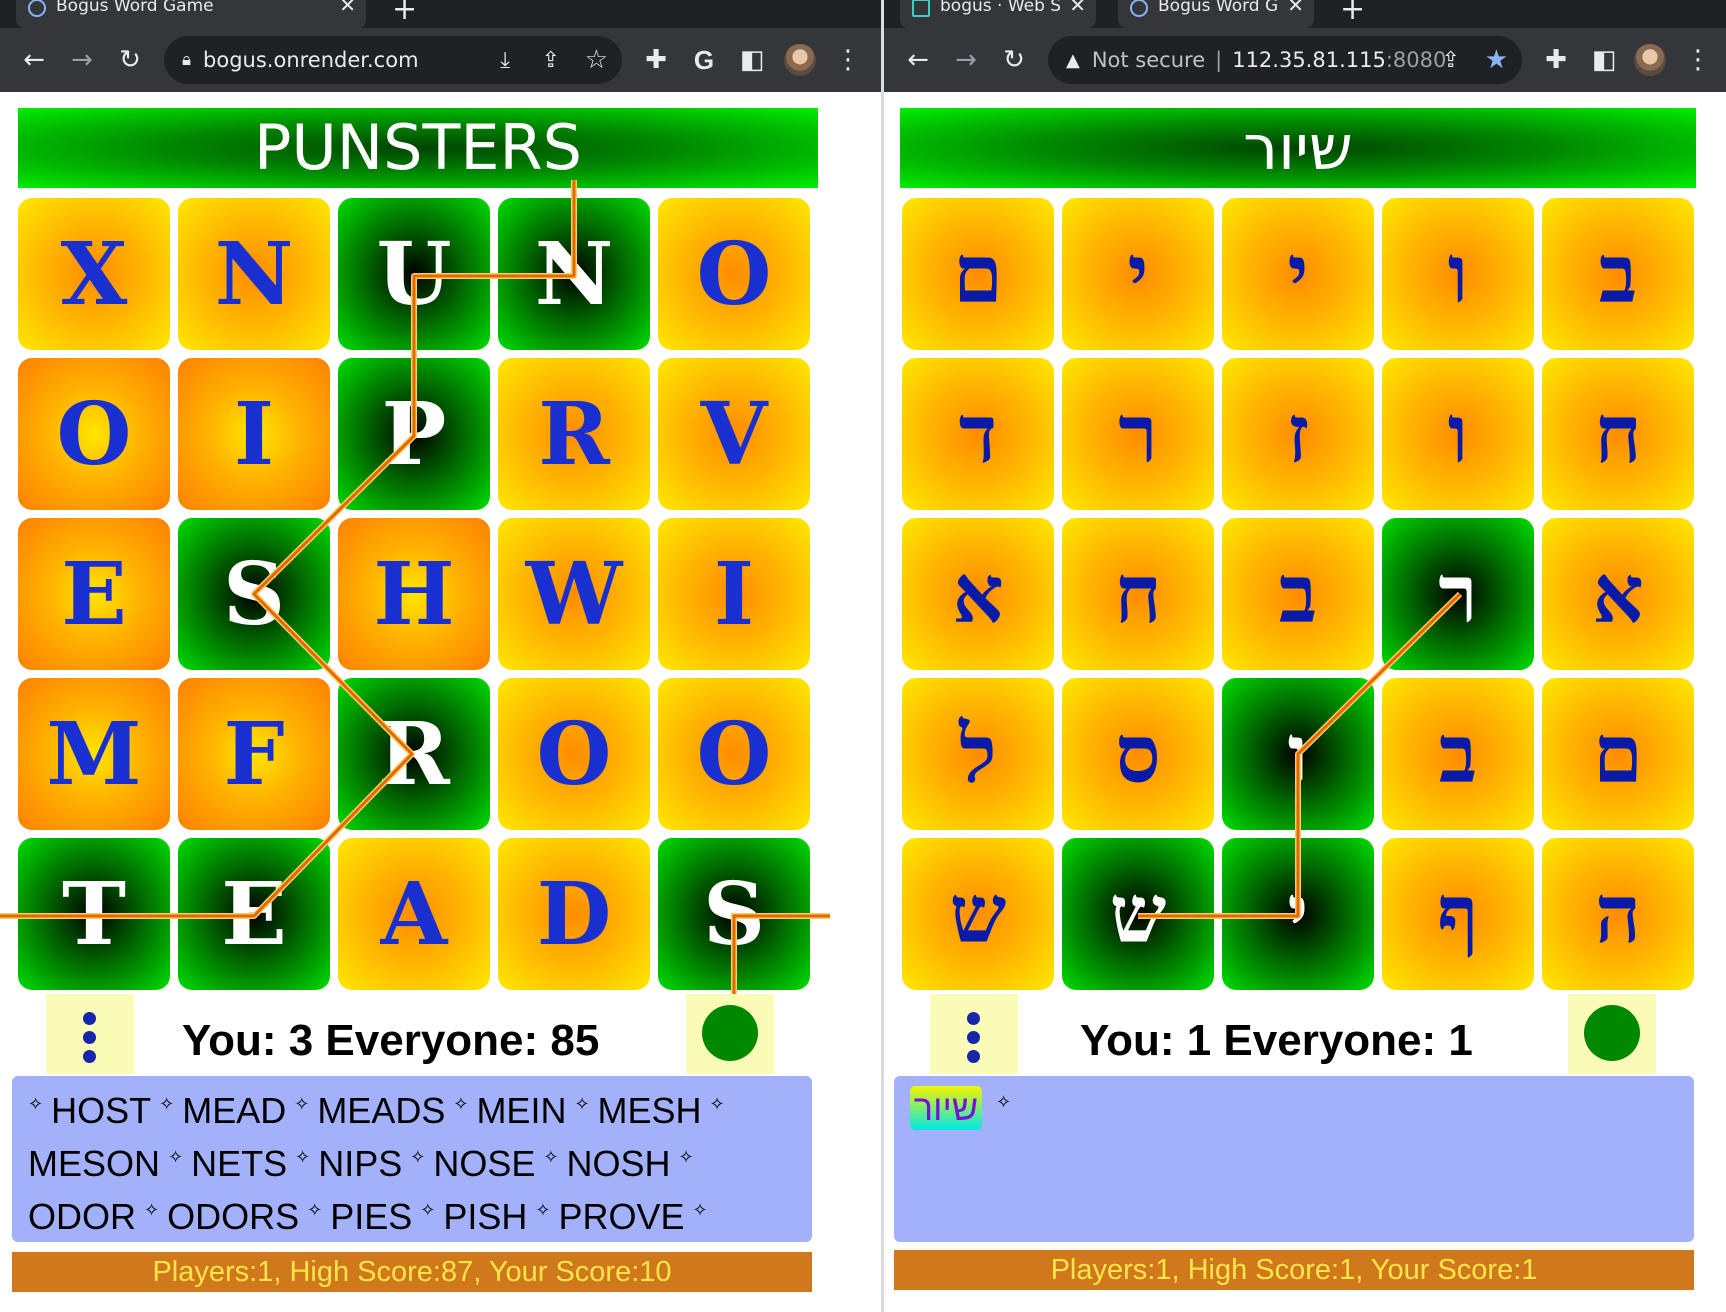 The image size is (1726, 1312). Describe the element at coordinates (505, 60) in the screenshot. I see `install-app-icon: ⤓` at that location.